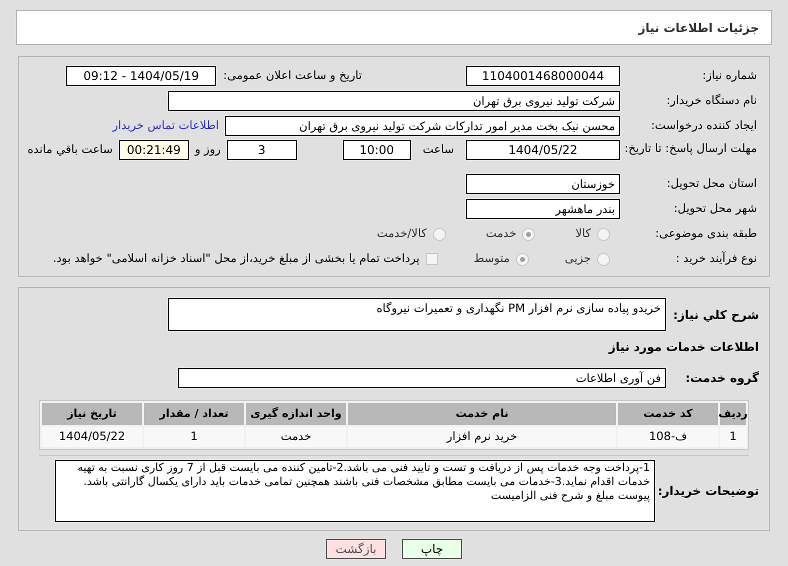 This screenshot has height=566, width=788. I want to click on field-label: ساعت, so click(438, 149).